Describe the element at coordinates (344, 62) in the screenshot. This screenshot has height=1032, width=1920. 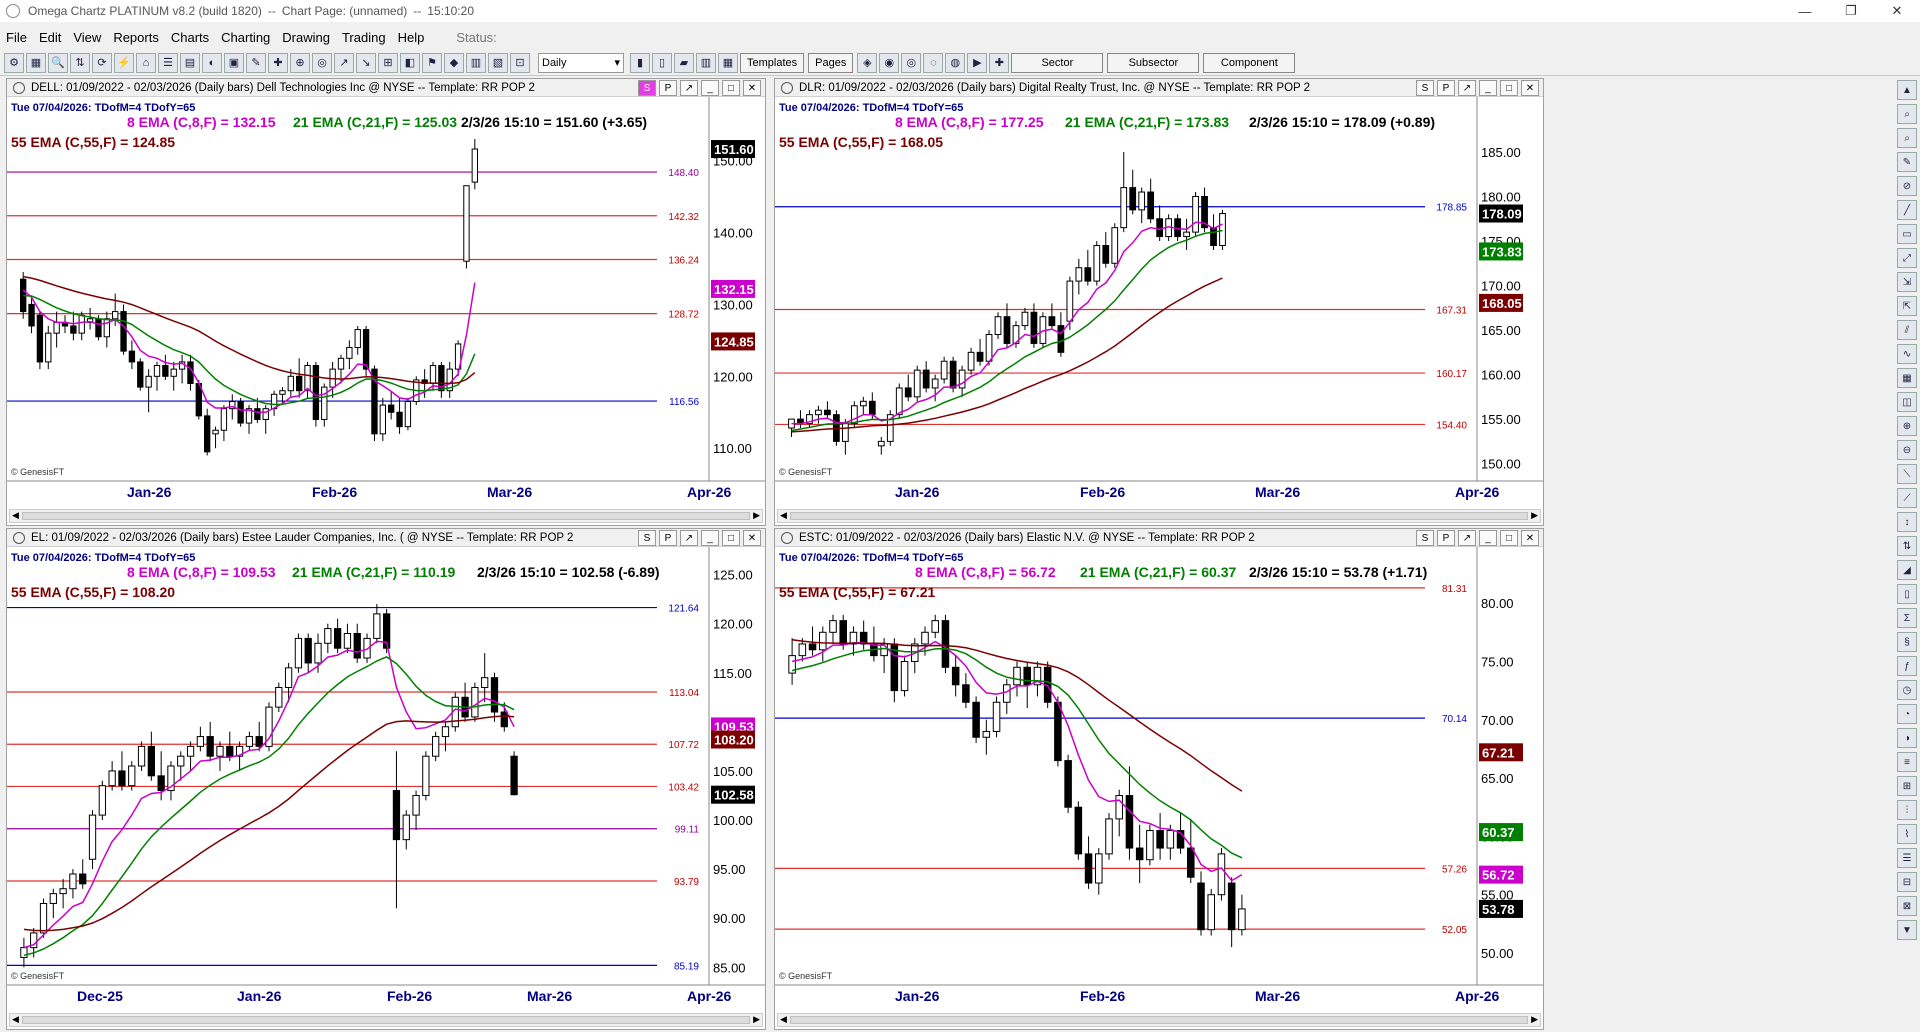
I see `toolbar-tool-icon: ↗` at that location.